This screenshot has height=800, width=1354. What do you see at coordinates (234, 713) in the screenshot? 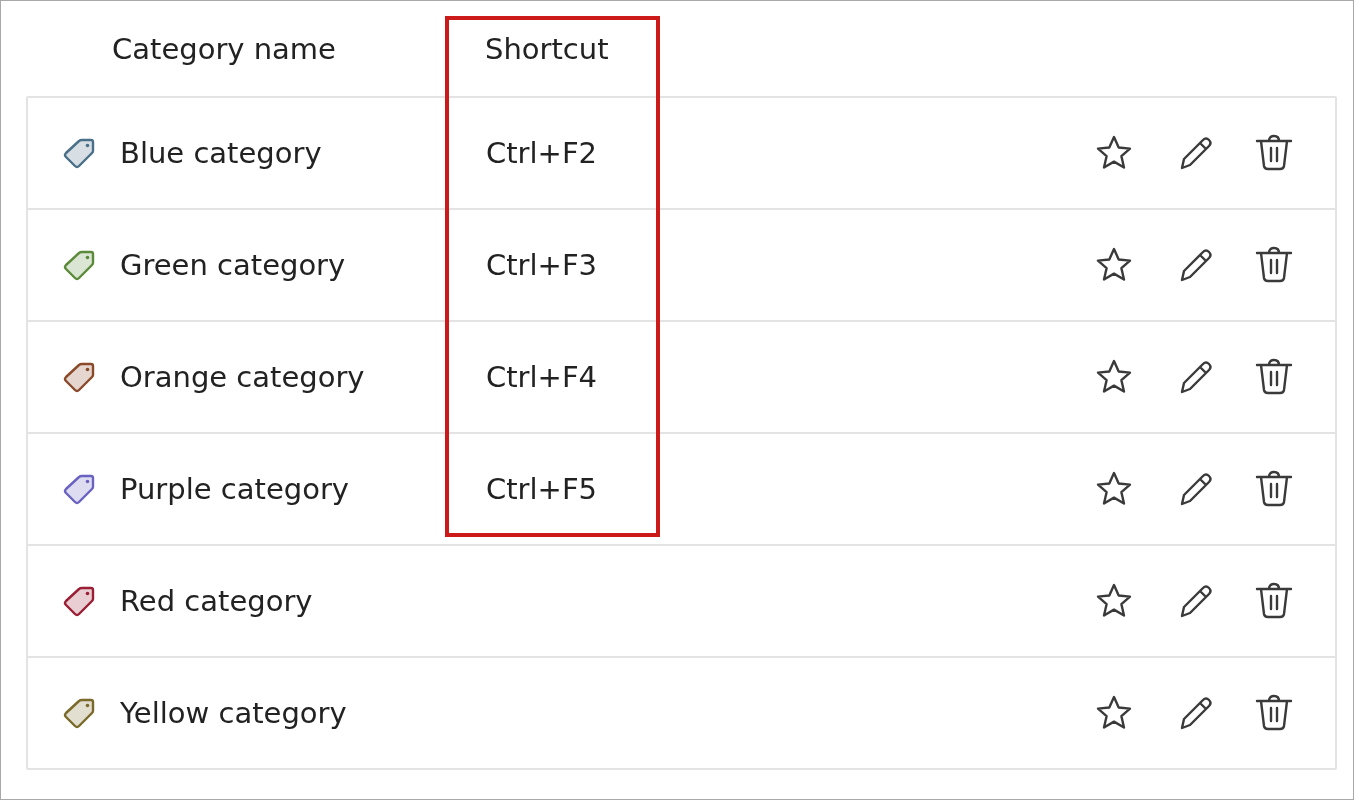
I see `category-name: Yellow category` at bounding box center [234, 713].